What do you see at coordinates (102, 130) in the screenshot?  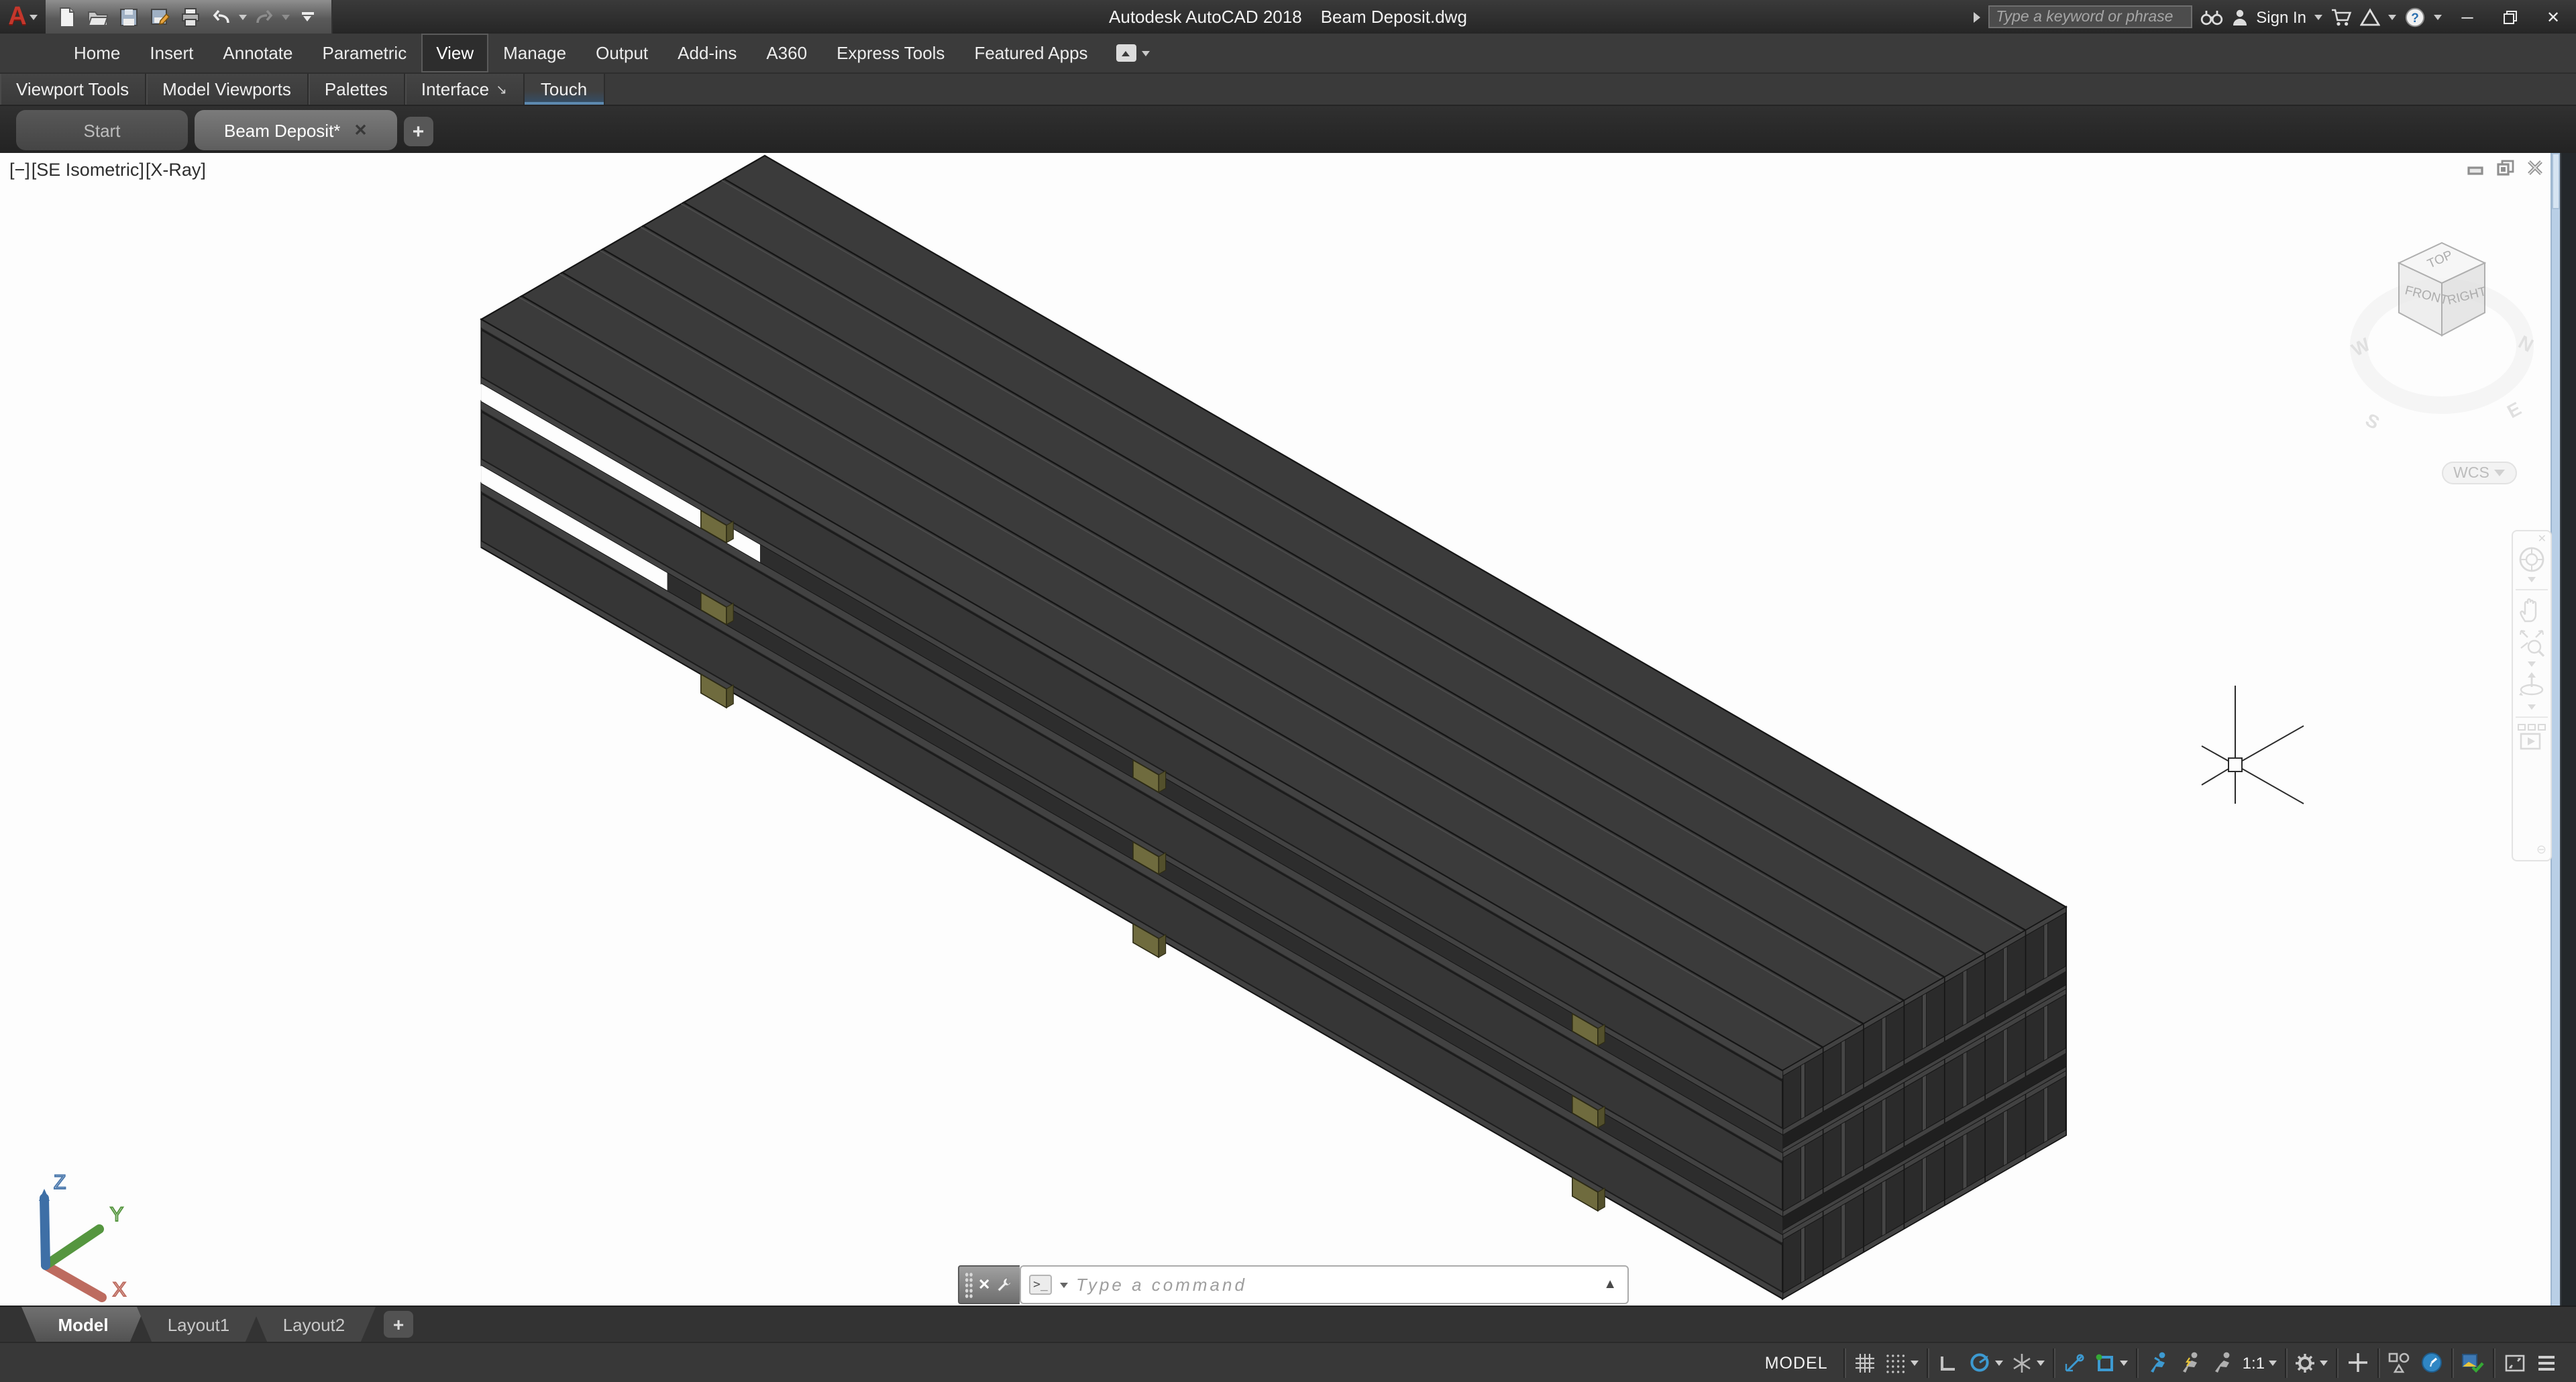 I see `file-tab-start: Start` at bounding box center [102, 130].